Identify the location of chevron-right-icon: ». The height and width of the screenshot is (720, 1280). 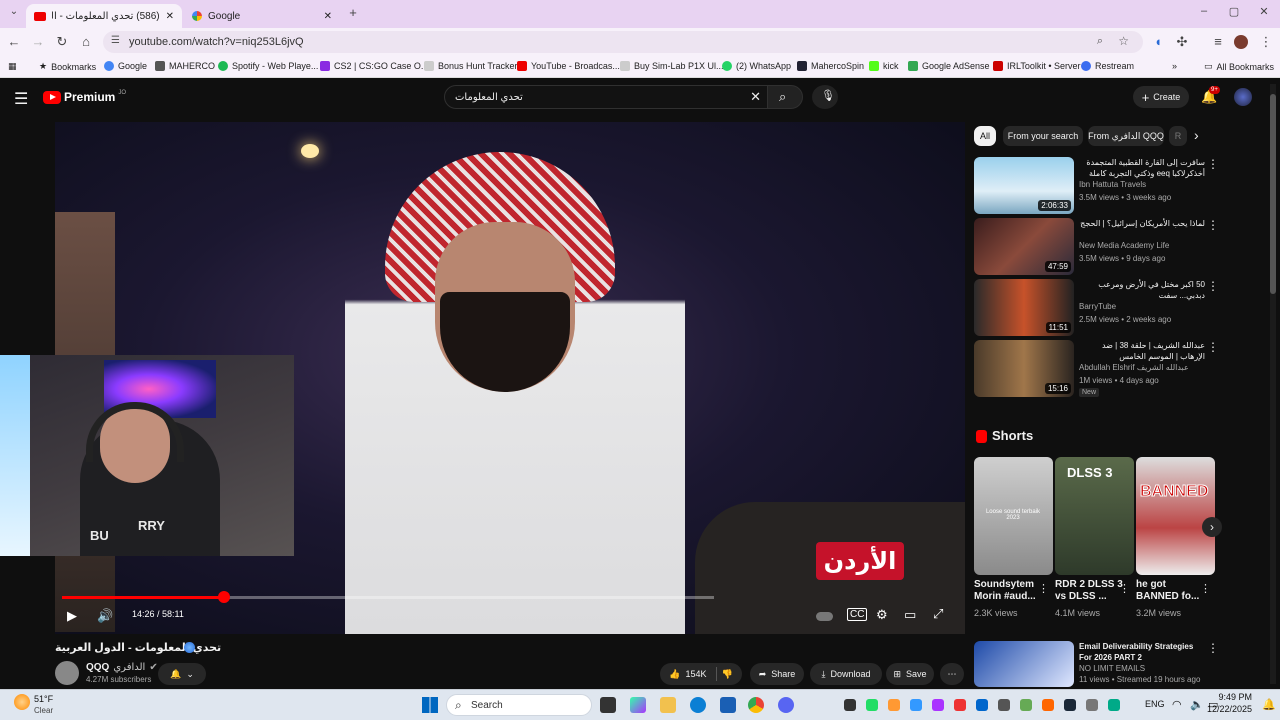
(1174, 66).